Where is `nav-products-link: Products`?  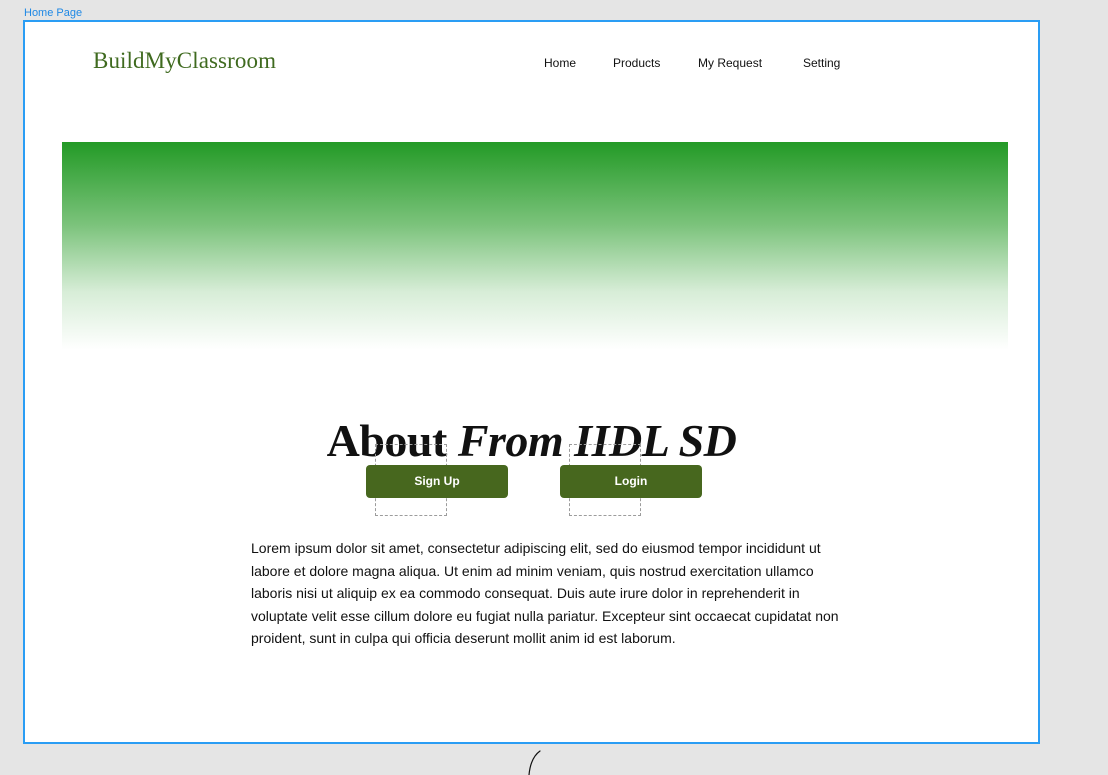
nav-products-link: Products is located at coordinates (636, 63).